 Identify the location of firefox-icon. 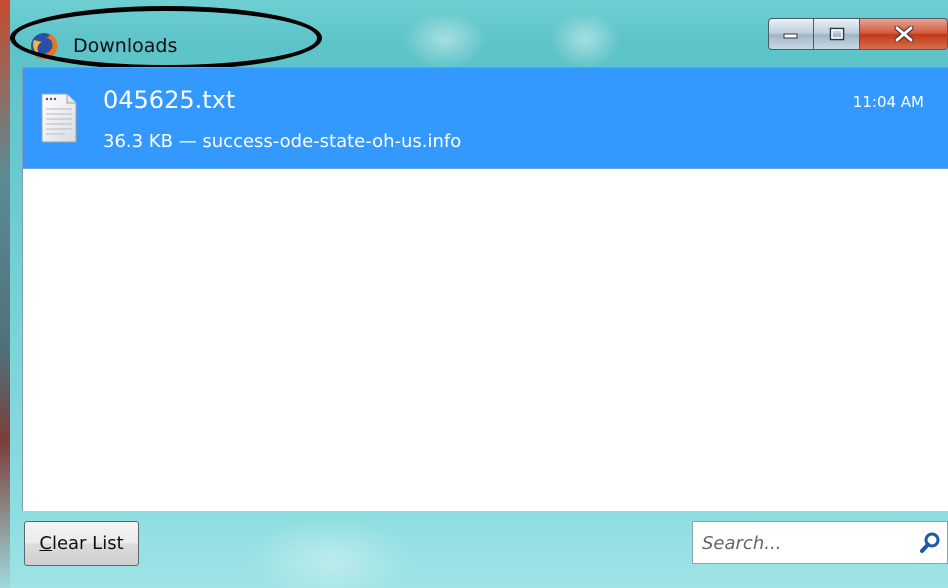
(44, 45).